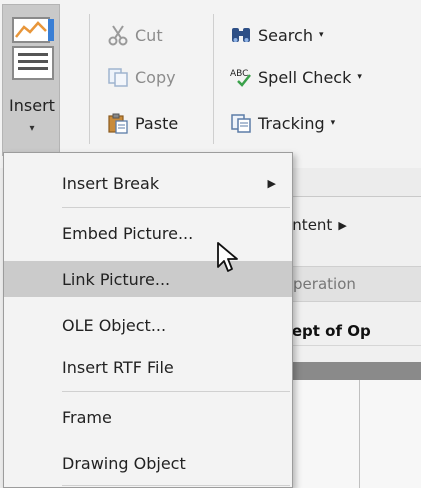 The height and width of the screenshot is (488, 421). I want to click on tracking-button: Tracking ▾, so click(282, 123).